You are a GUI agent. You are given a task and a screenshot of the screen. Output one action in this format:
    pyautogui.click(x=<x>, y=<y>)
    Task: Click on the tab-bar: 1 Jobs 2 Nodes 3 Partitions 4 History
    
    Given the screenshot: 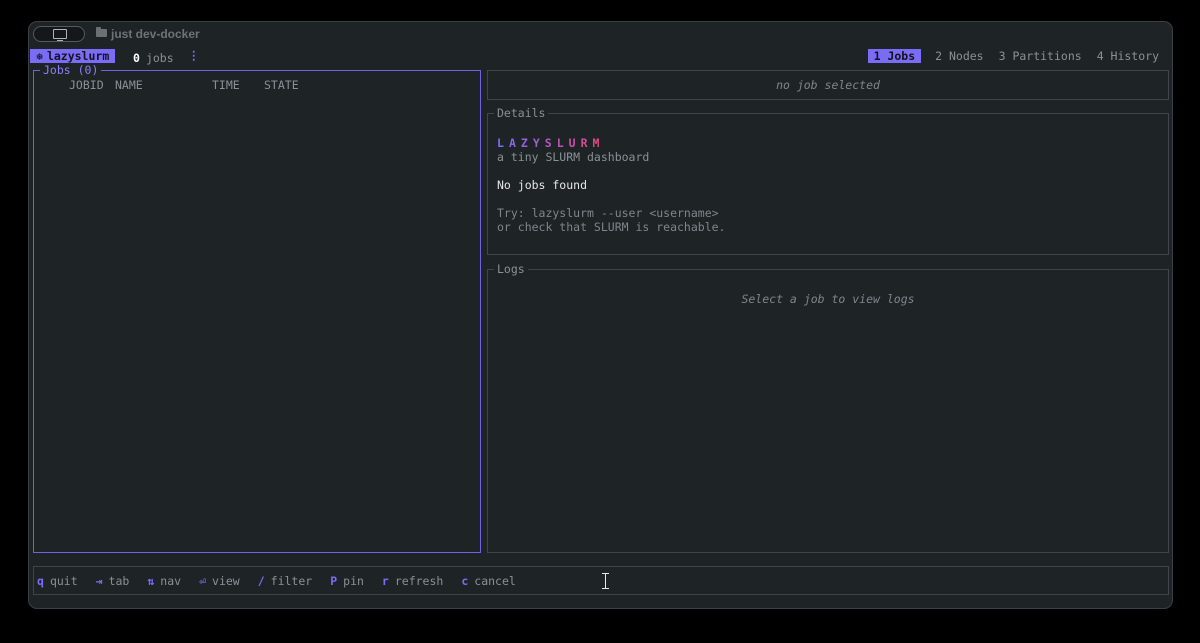 What is the action you would take?
    pyautogui.click(x=1013, y=56)
    